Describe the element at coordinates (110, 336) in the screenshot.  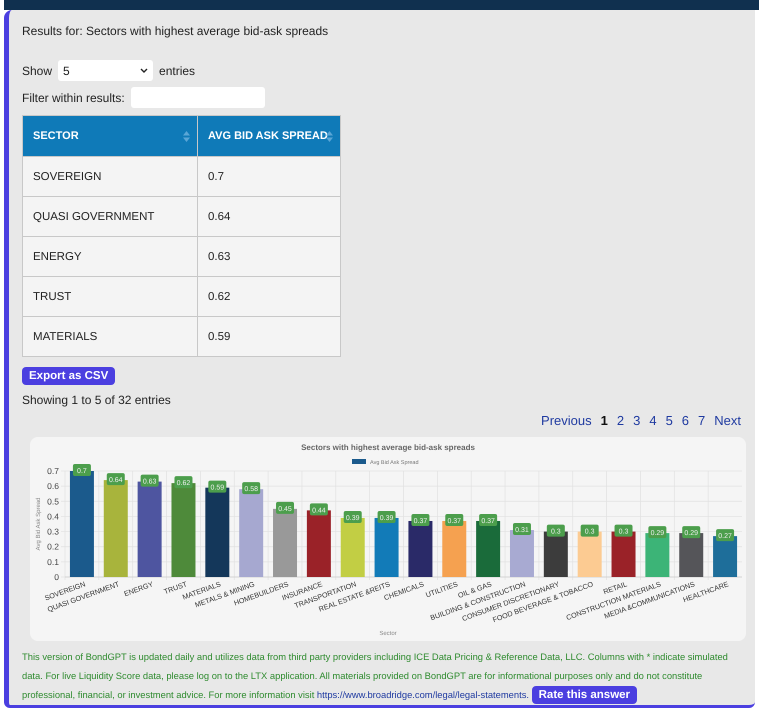
I see `table-cell: MATERIALS` at that location.